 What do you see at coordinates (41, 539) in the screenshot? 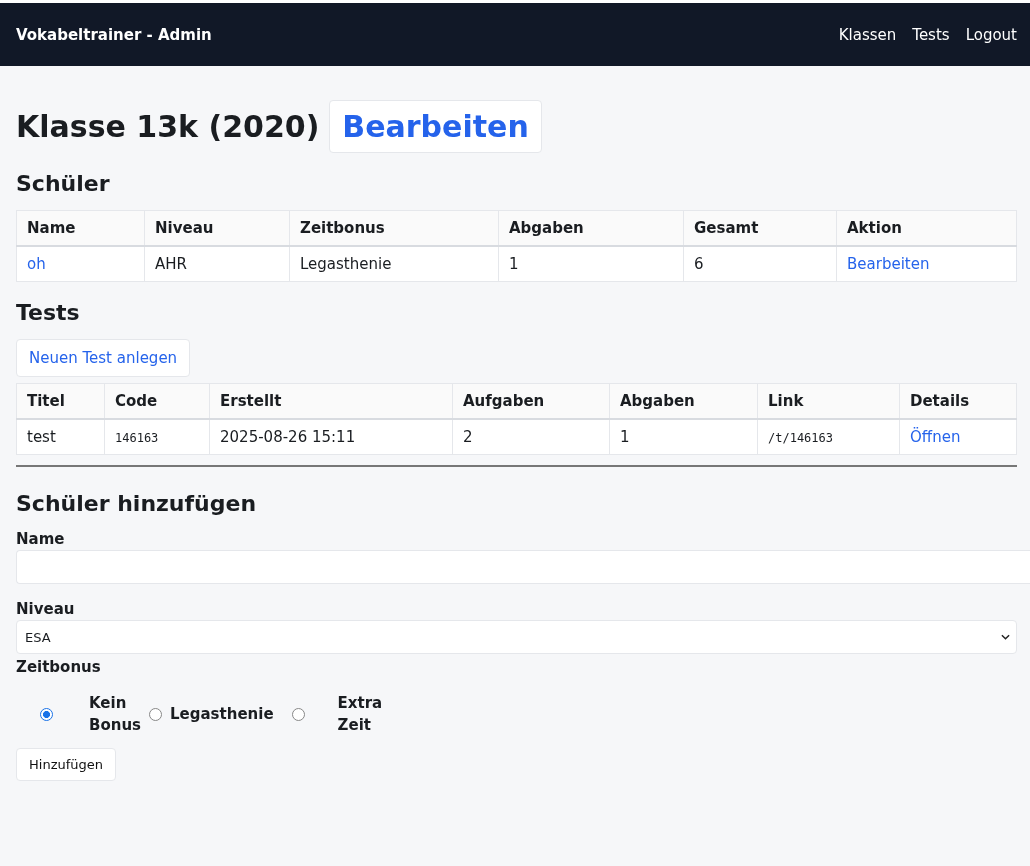
I see `field-label: Name` at bounding box center [41, 539].